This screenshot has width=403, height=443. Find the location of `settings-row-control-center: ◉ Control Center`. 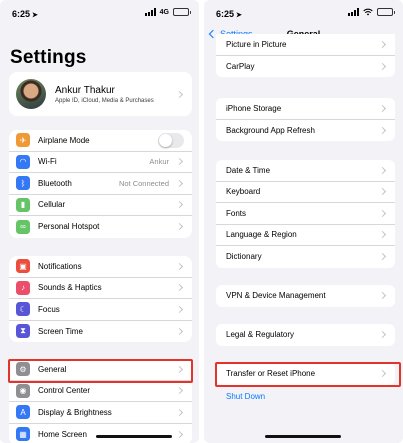

settings-row-control-center: ◉ Control Center is located at coordinates (100, 391).